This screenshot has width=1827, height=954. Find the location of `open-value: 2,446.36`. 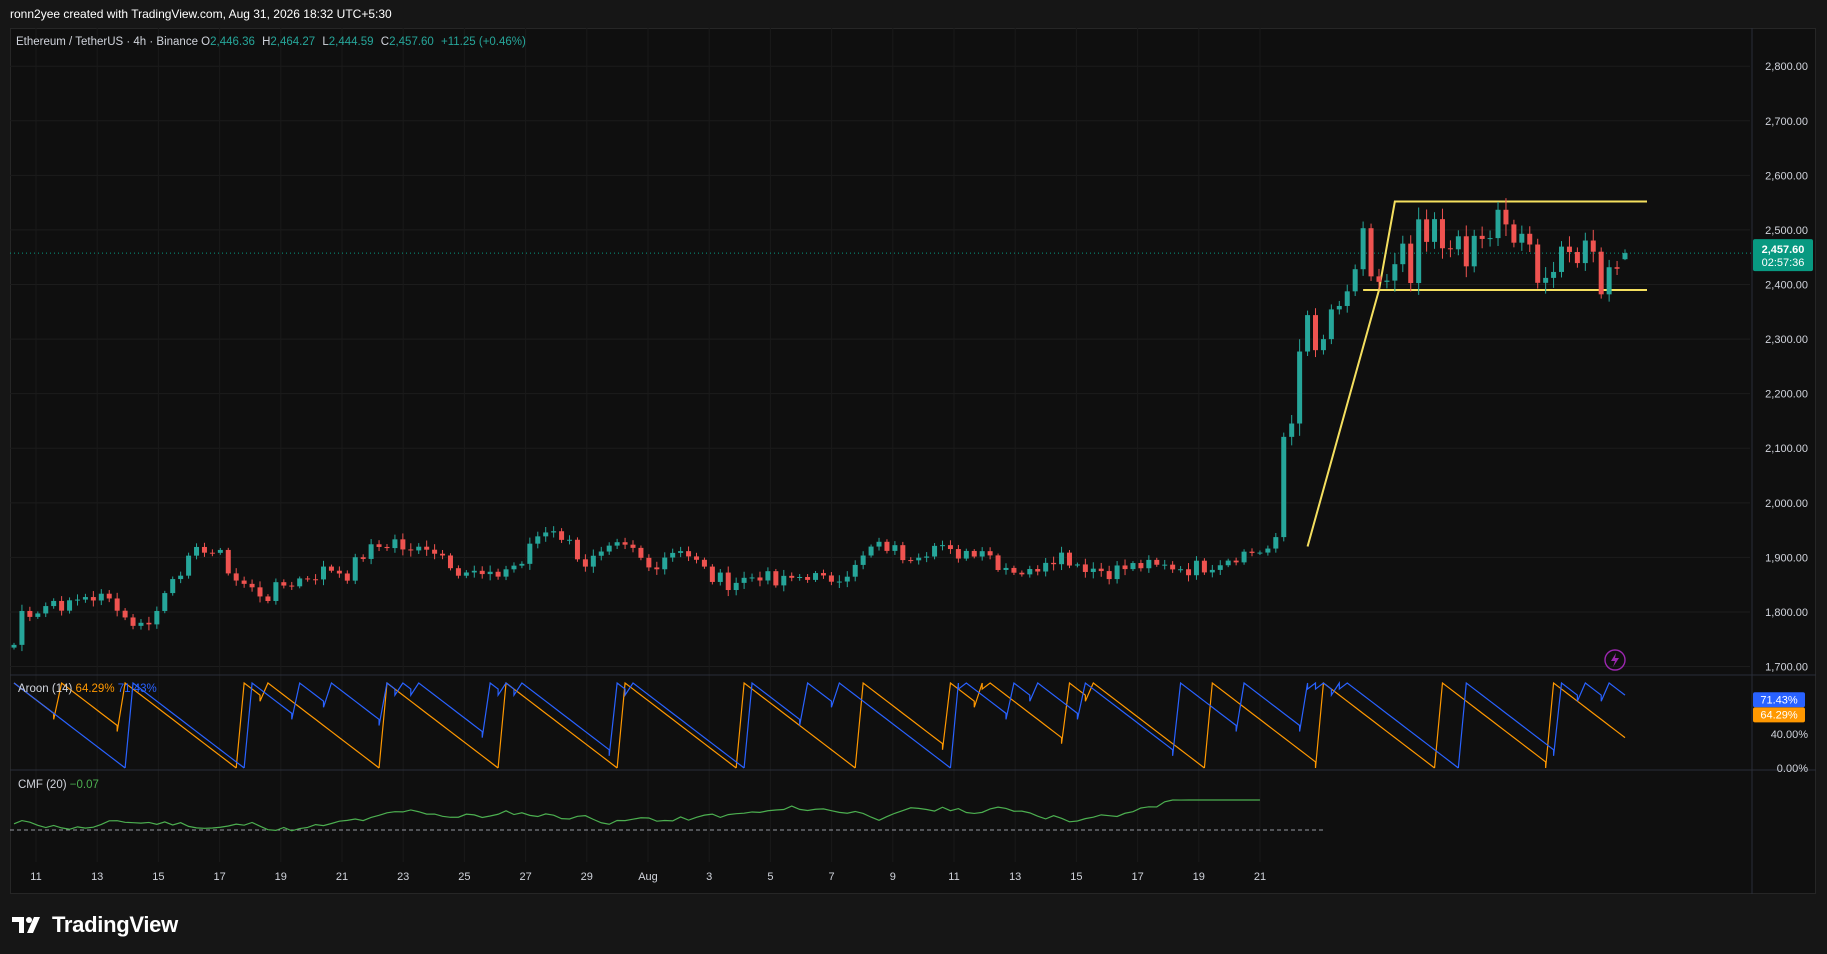

open-value: 2,446.36 is located at coordinates (232, 42).